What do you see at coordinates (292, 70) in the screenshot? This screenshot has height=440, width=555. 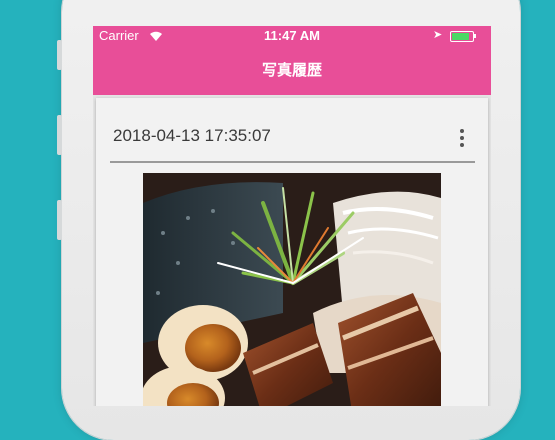 I see `page-title: 写真履歴` at bounding box center [292, 70].